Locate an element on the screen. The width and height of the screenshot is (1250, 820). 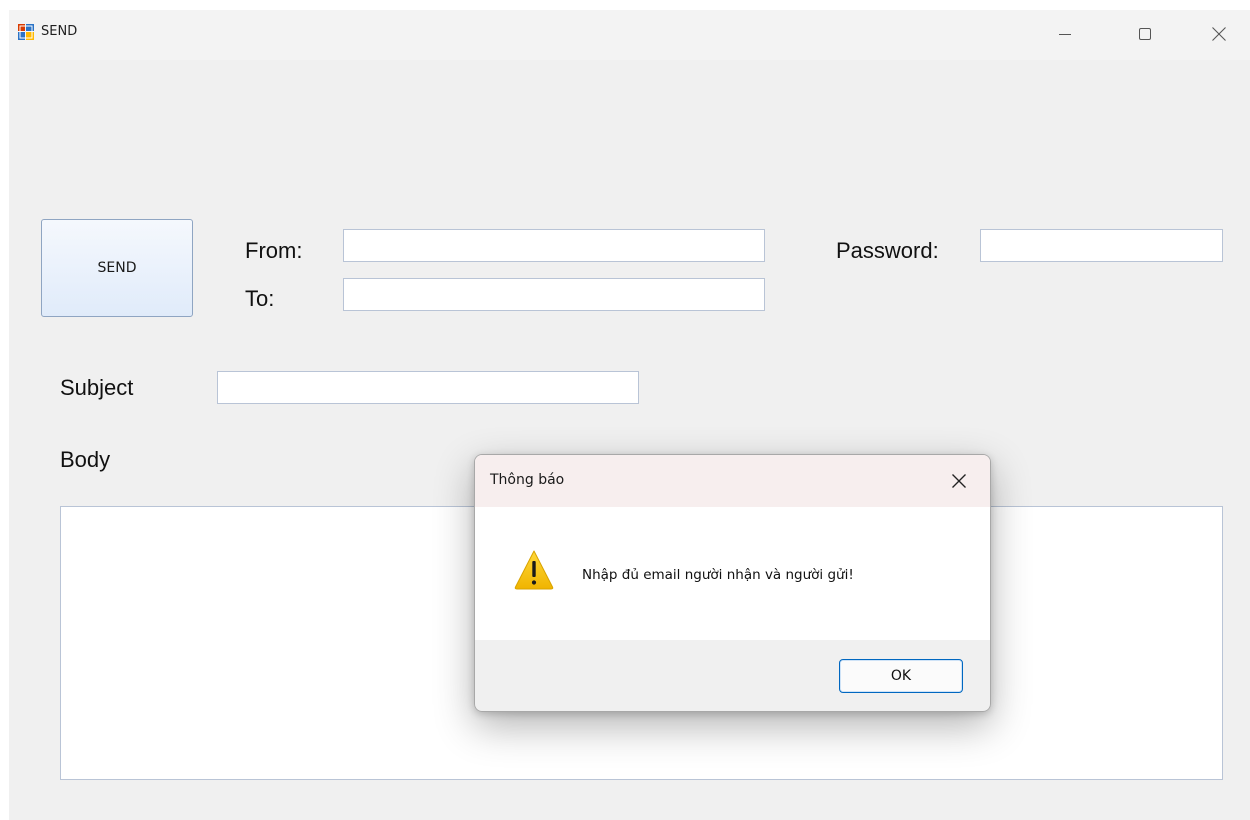
ok-button: OK is located at coordinates (901, 676).